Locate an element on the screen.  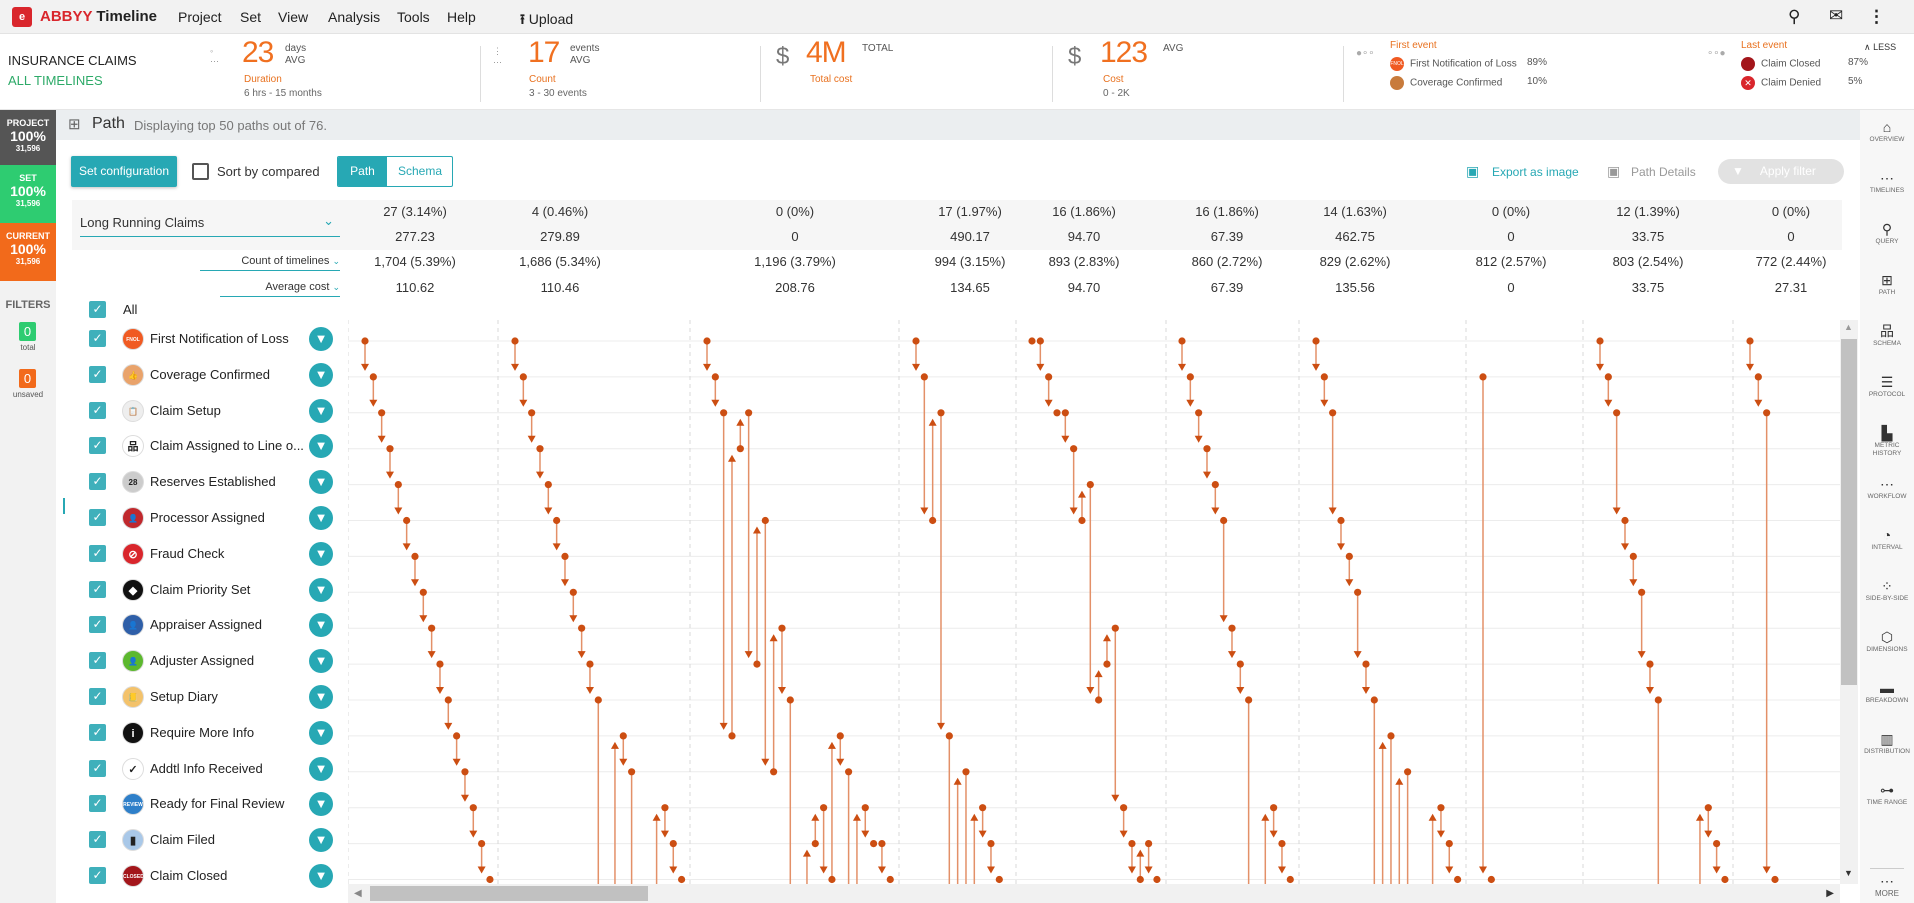
scroll-right-icon: ▶ is located at coordinates (1830, 893).